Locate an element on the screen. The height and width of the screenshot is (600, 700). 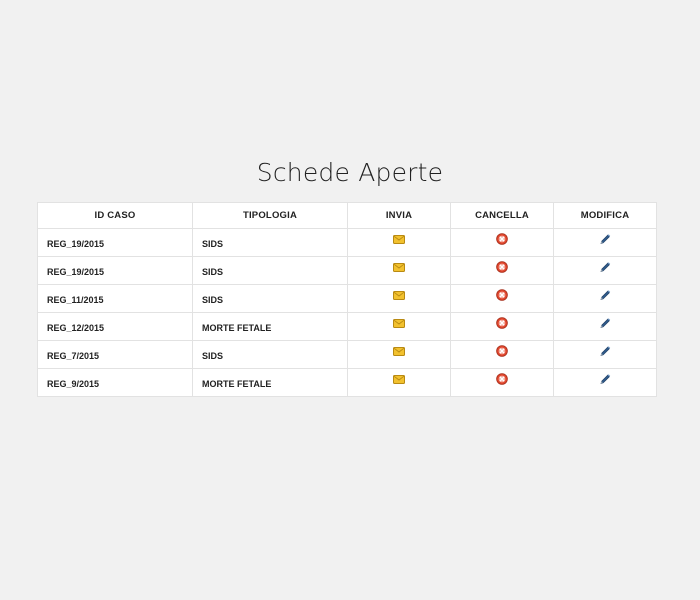
cell-id-caso: REG_7/2015 is located at coordinates (115, 354).